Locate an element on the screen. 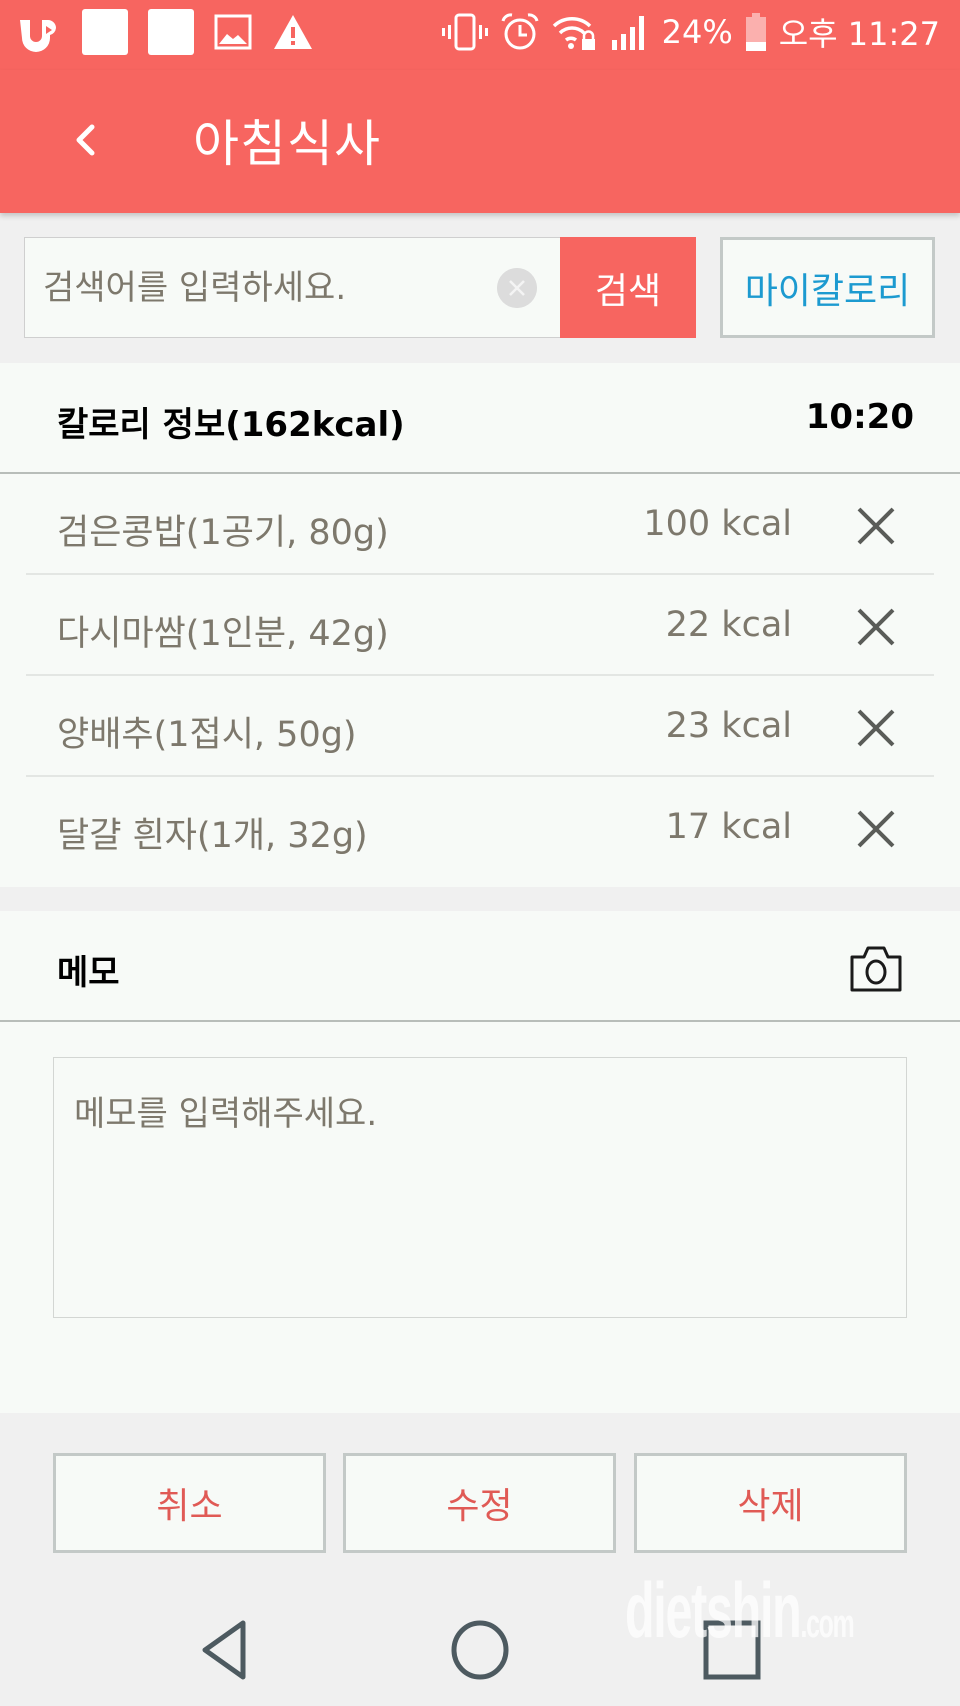  search-input is located at coordinates (263, 287).